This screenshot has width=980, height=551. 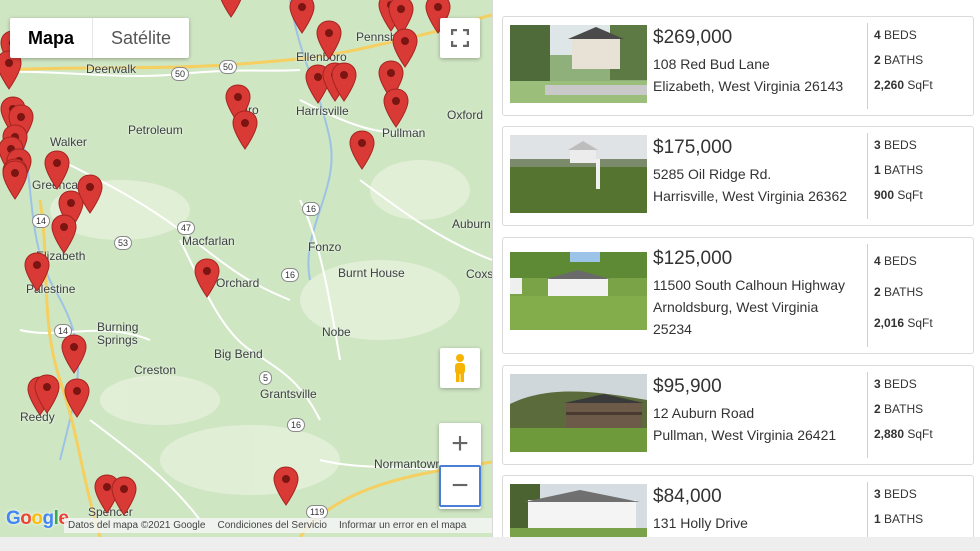 What do you see at coordinates (693, 258) in the screenshot?
I see `listing-price: $125,000` at bounding box center [693, 258].